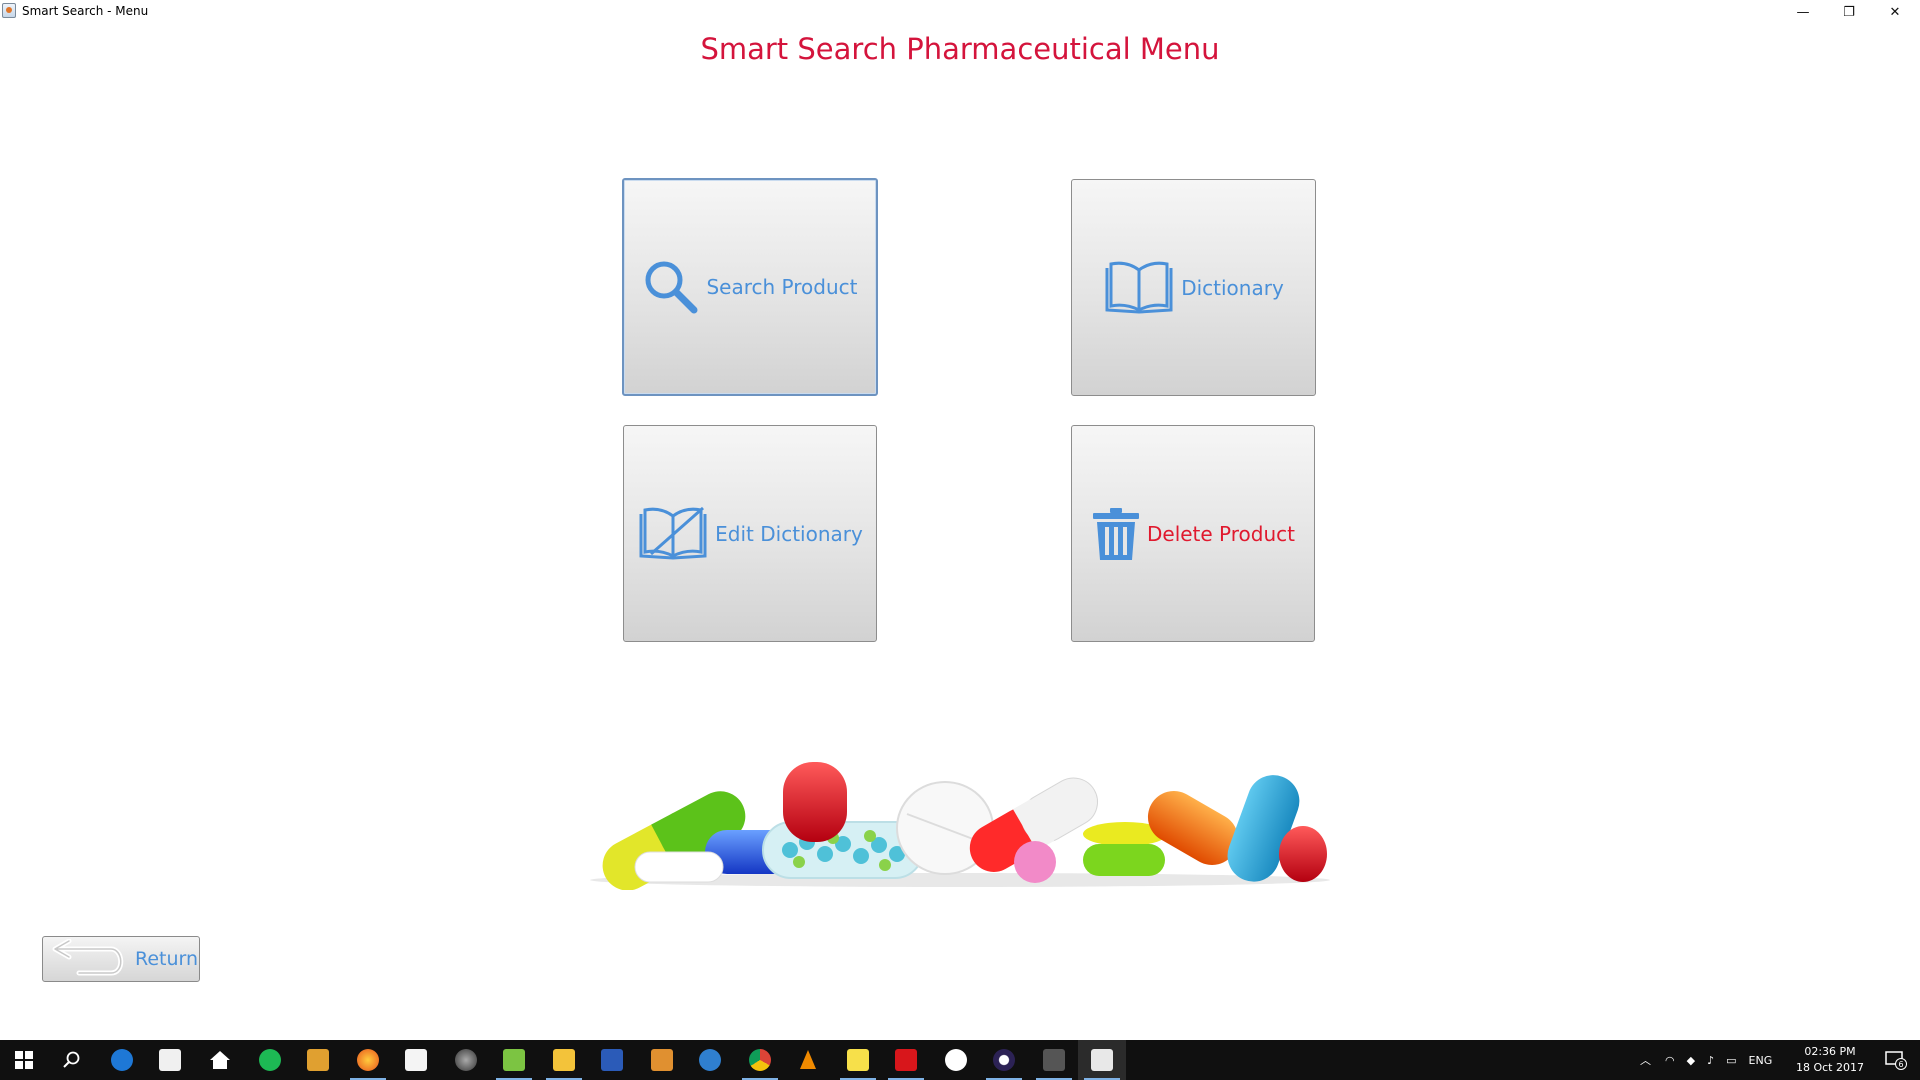 The height and width of the screenshot is (1080, 1920). What do you see at coordinates (1900, 1064) in the screenshot?
I see `notification-count: 6` at bounding box center [1900, 1064].